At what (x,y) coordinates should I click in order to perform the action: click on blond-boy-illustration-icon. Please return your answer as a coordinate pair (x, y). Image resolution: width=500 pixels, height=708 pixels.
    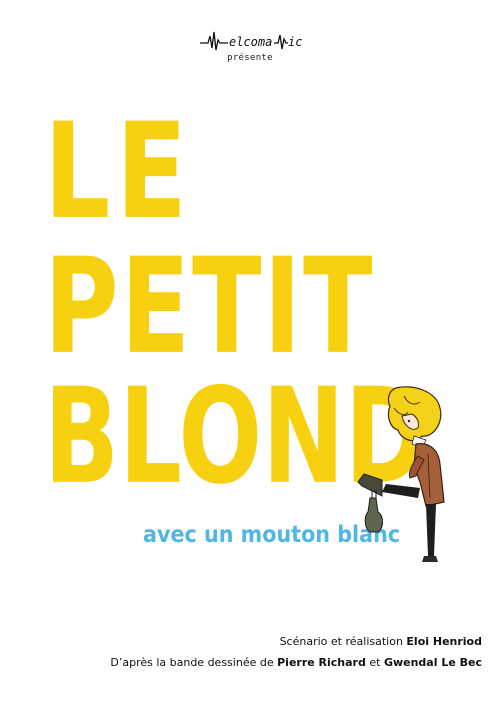
    Looking at the image, I should click on (401, 474).